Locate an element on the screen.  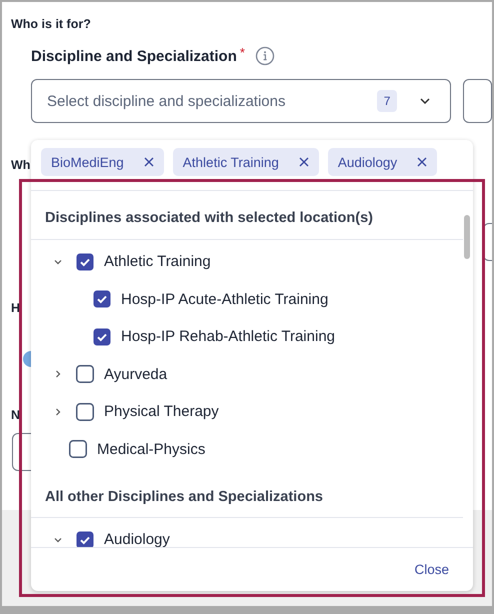
chip-label: BioMediEng is located at coordinates (87, 162).